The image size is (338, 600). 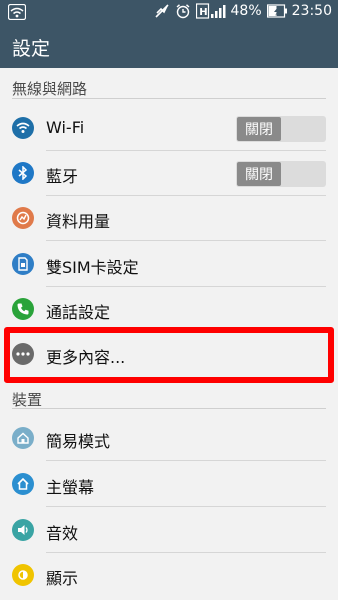 I want to click on settings-label-data-usage: 資料用量, so click(x=78, y=221).